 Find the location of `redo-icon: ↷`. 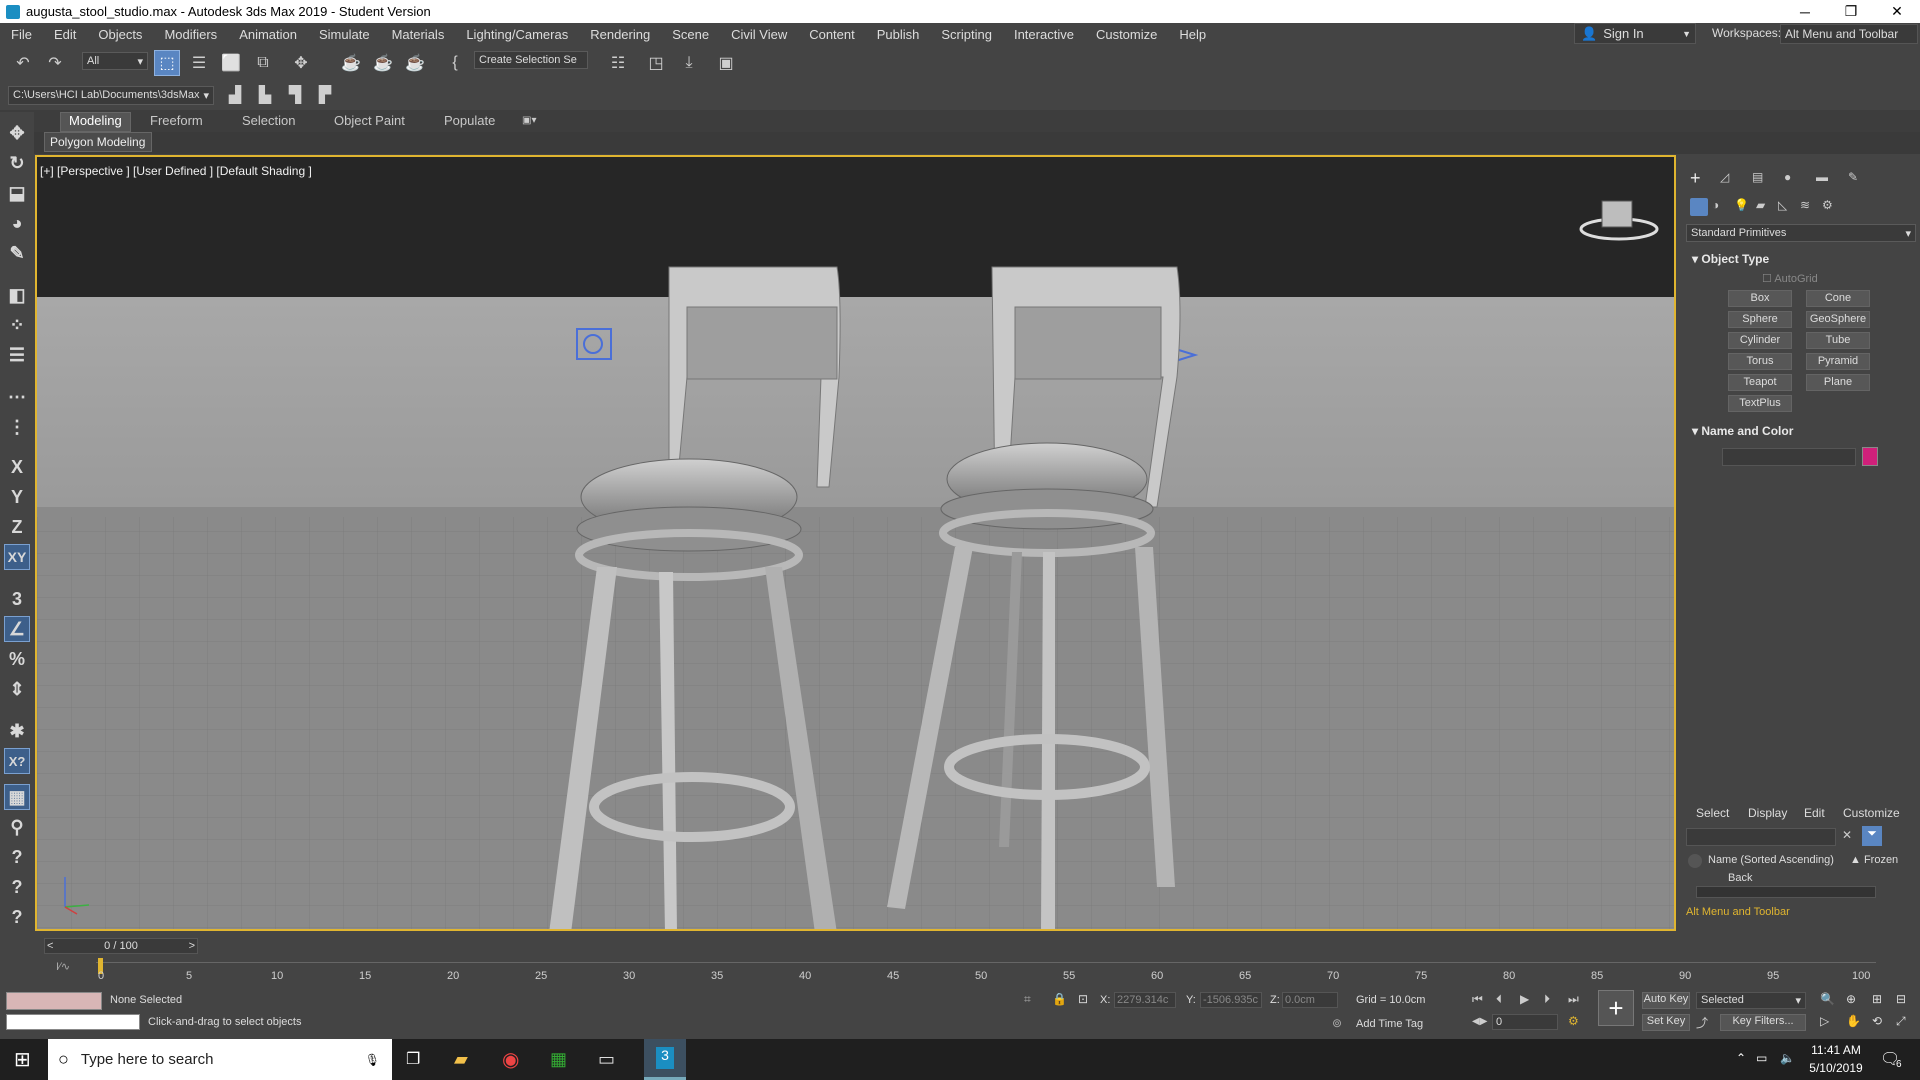

redo-icon: ↷ is located at coordinates (55, 63).